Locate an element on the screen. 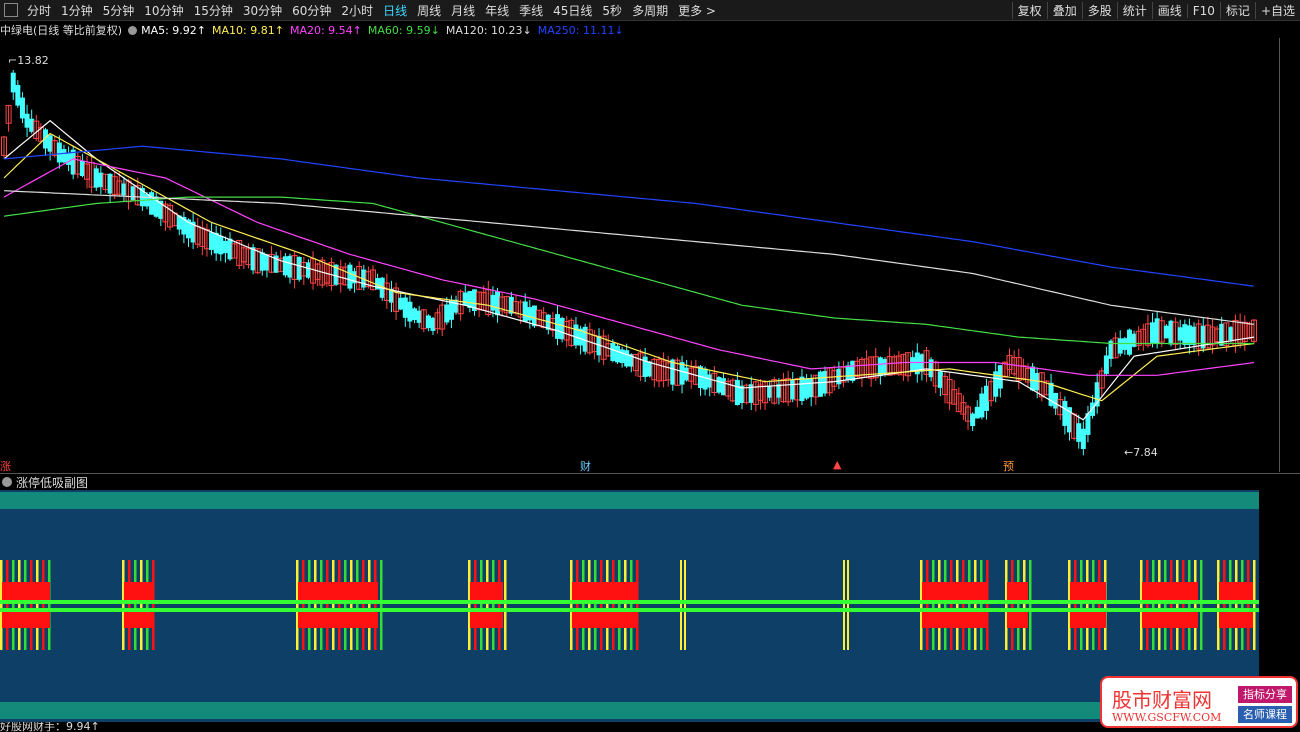 This screenshot has width=1300, height=732. watermark-title: 股市财富网 is located at coordinates (1162, 700).